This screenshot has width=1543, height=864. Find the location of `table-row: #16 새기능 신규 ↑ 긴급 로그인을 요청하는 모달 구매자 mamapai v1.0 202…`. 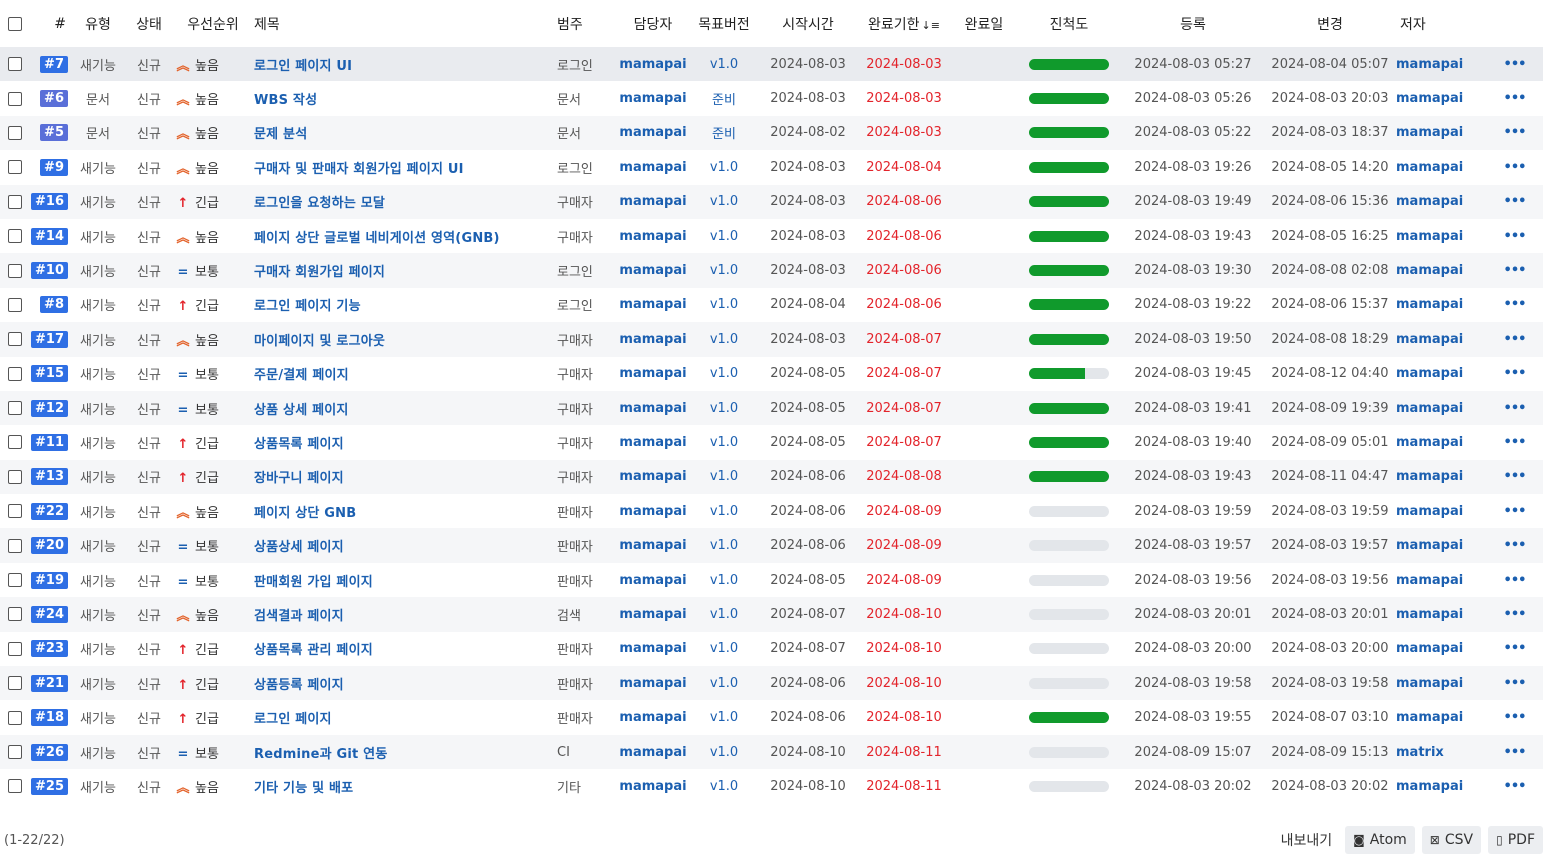

table-row: #16 새기능 신규 ↑ 긴급 로그인을 요청하는 모달 구매자 mamapai v1.0 202… is located at coordinates (771, 201).